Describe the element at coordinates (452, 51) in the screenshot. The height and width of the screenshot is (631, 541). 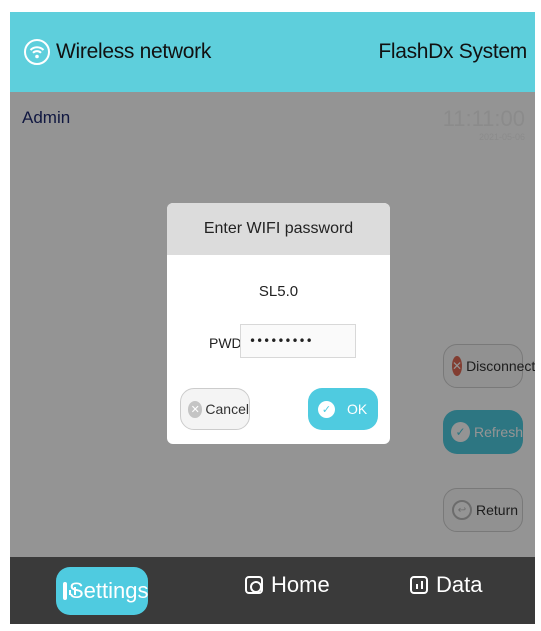
I see `system-name: FlashDx System` at that location.